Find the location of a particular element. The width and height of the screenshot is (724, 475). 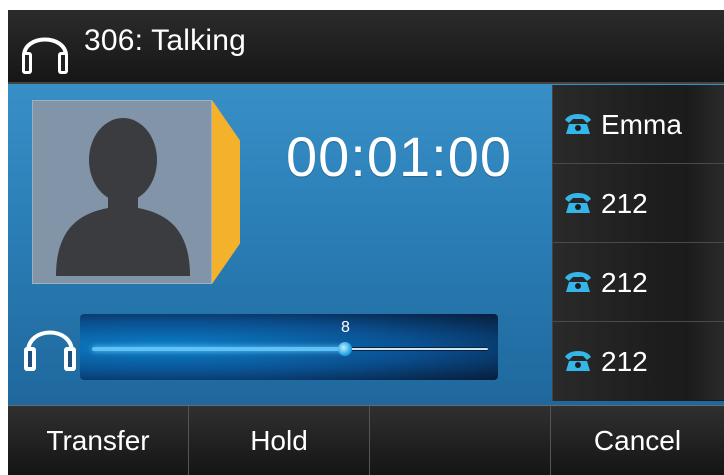

line-key-label: Emma is located at coordinates (641, 124).